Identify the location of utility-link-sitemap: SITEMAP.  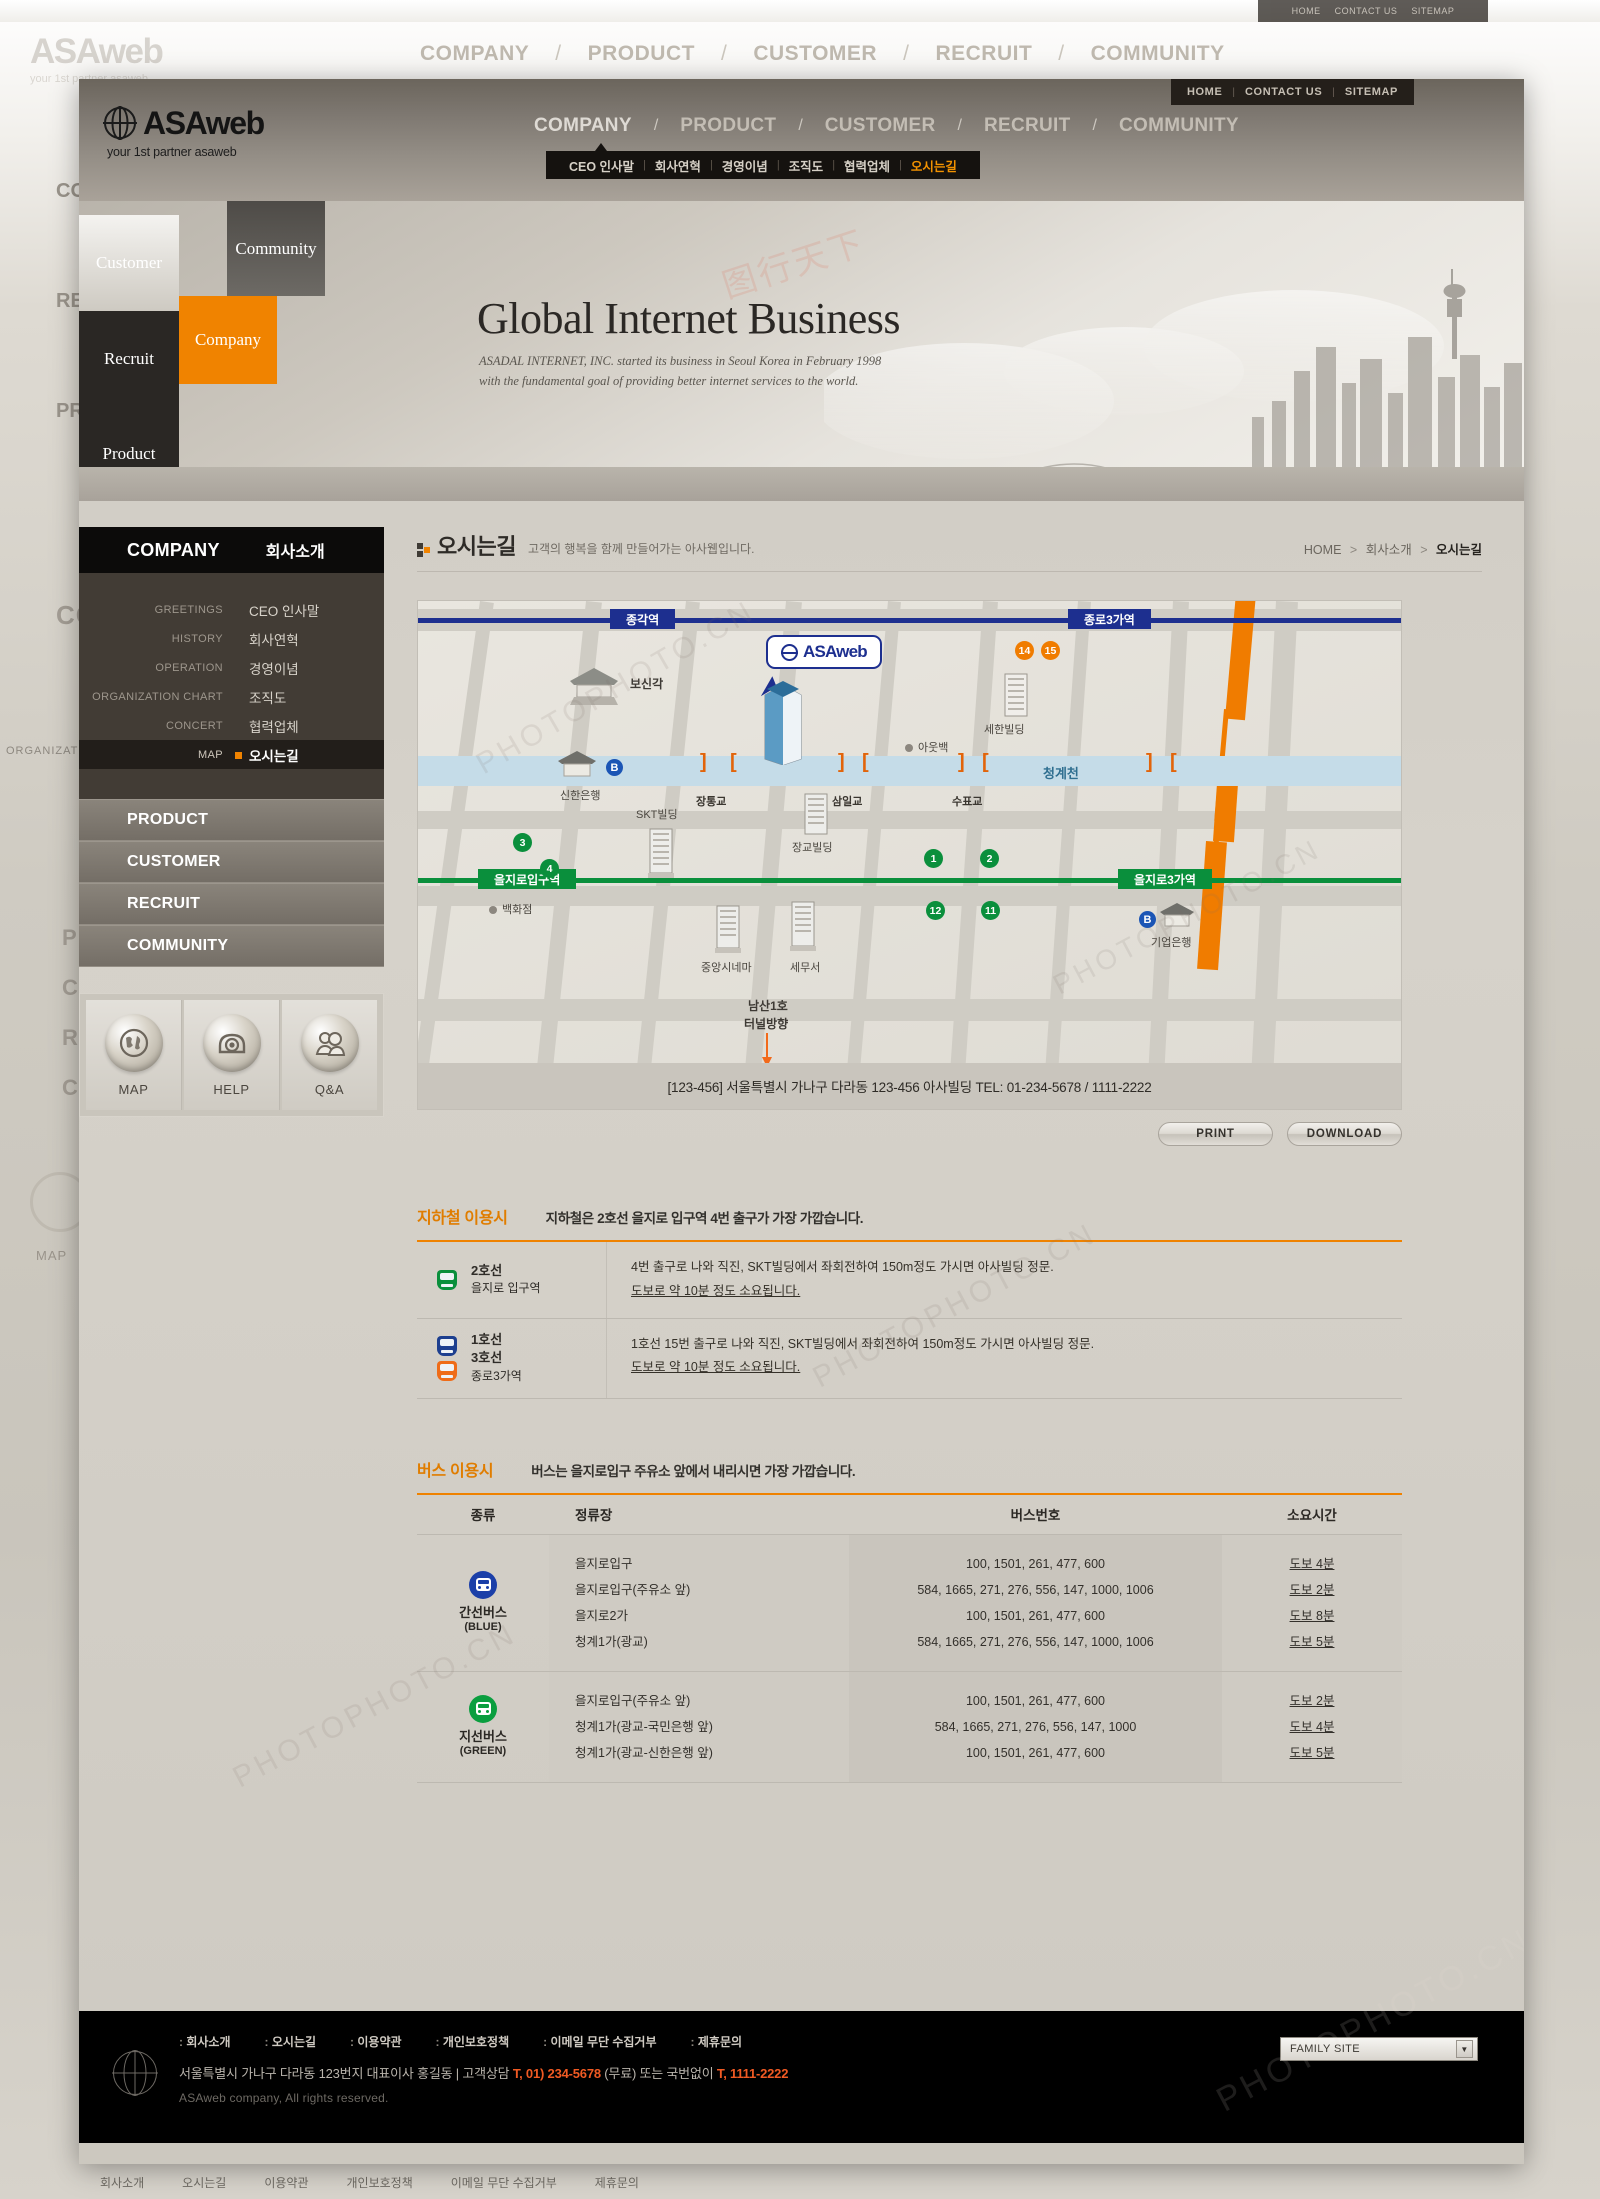
(1371, 92).